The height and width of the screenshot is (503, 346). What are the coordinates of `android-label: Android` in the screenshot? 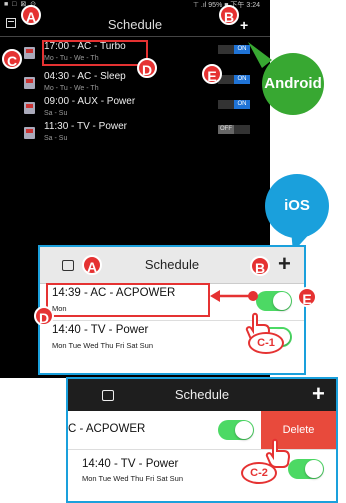 It's located at (293, 84).